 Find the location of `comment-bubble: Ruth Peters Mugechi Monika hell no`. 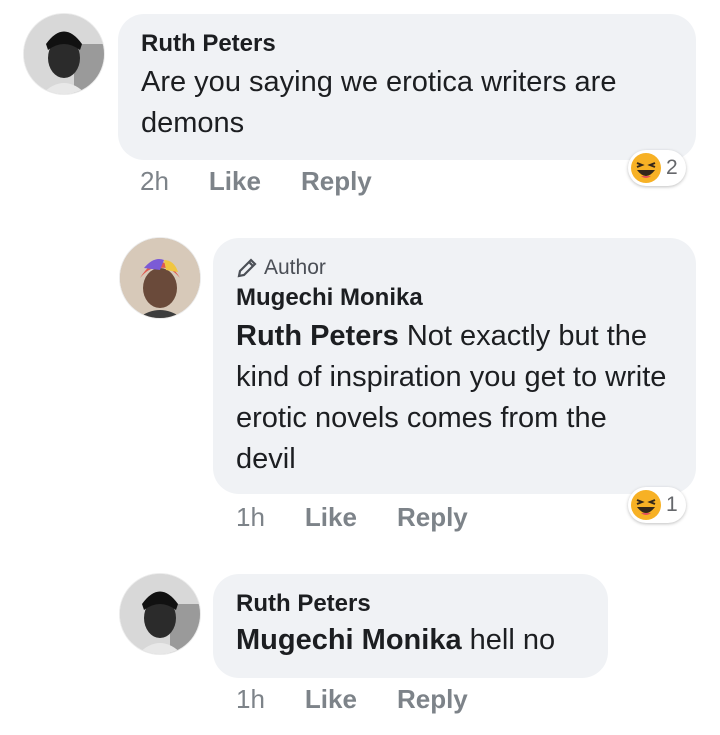

comment-bubble: Ruth Peters Mugechi Monika hell no is located at coordinates (410, 626).